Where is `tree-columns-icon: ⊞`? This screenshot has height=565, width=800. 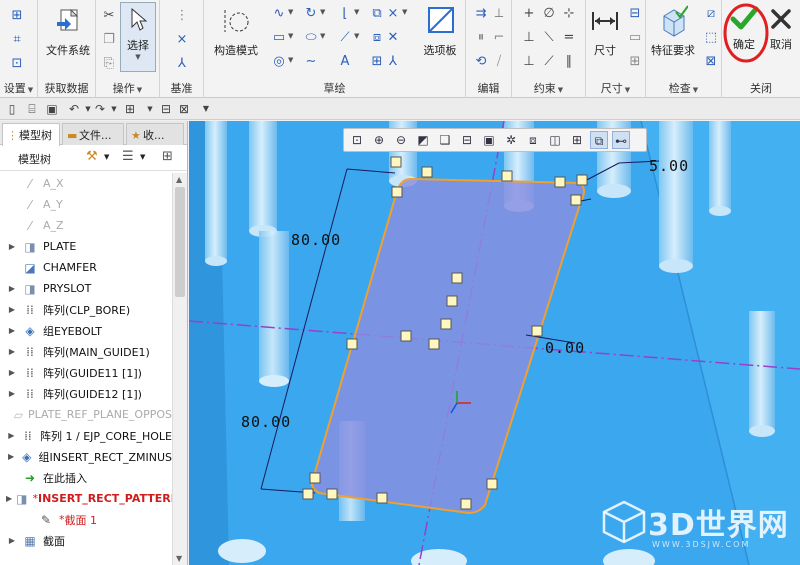 tree-columns-icon: ⊞ is located at coordinates (167, 156).